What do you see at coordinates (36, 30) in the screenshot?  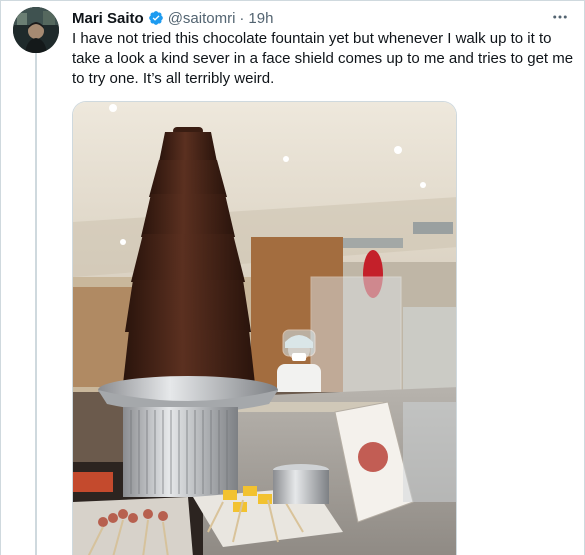 I see `avatar` at bounding box center [36, 30].